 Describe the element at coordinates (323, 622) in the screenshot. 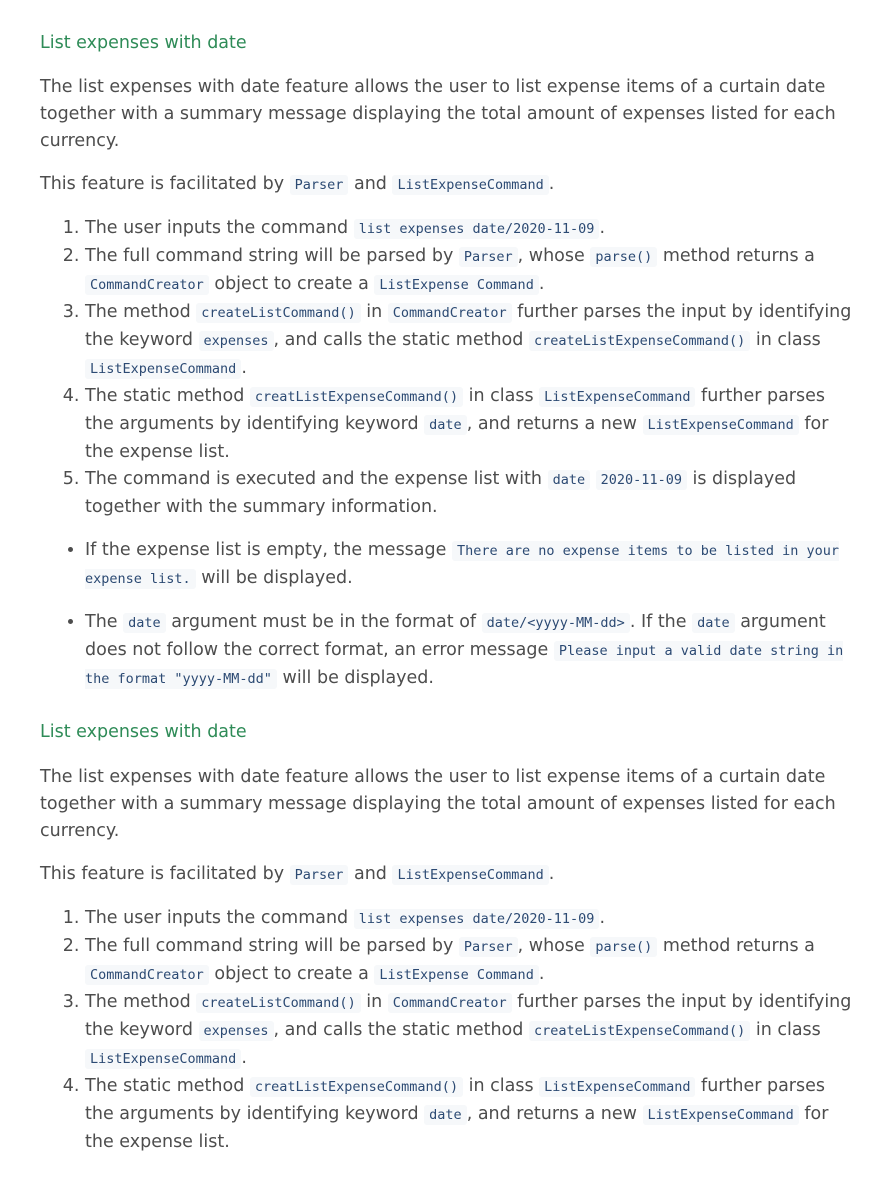

I see `text: argument must be in the format of` at that location.